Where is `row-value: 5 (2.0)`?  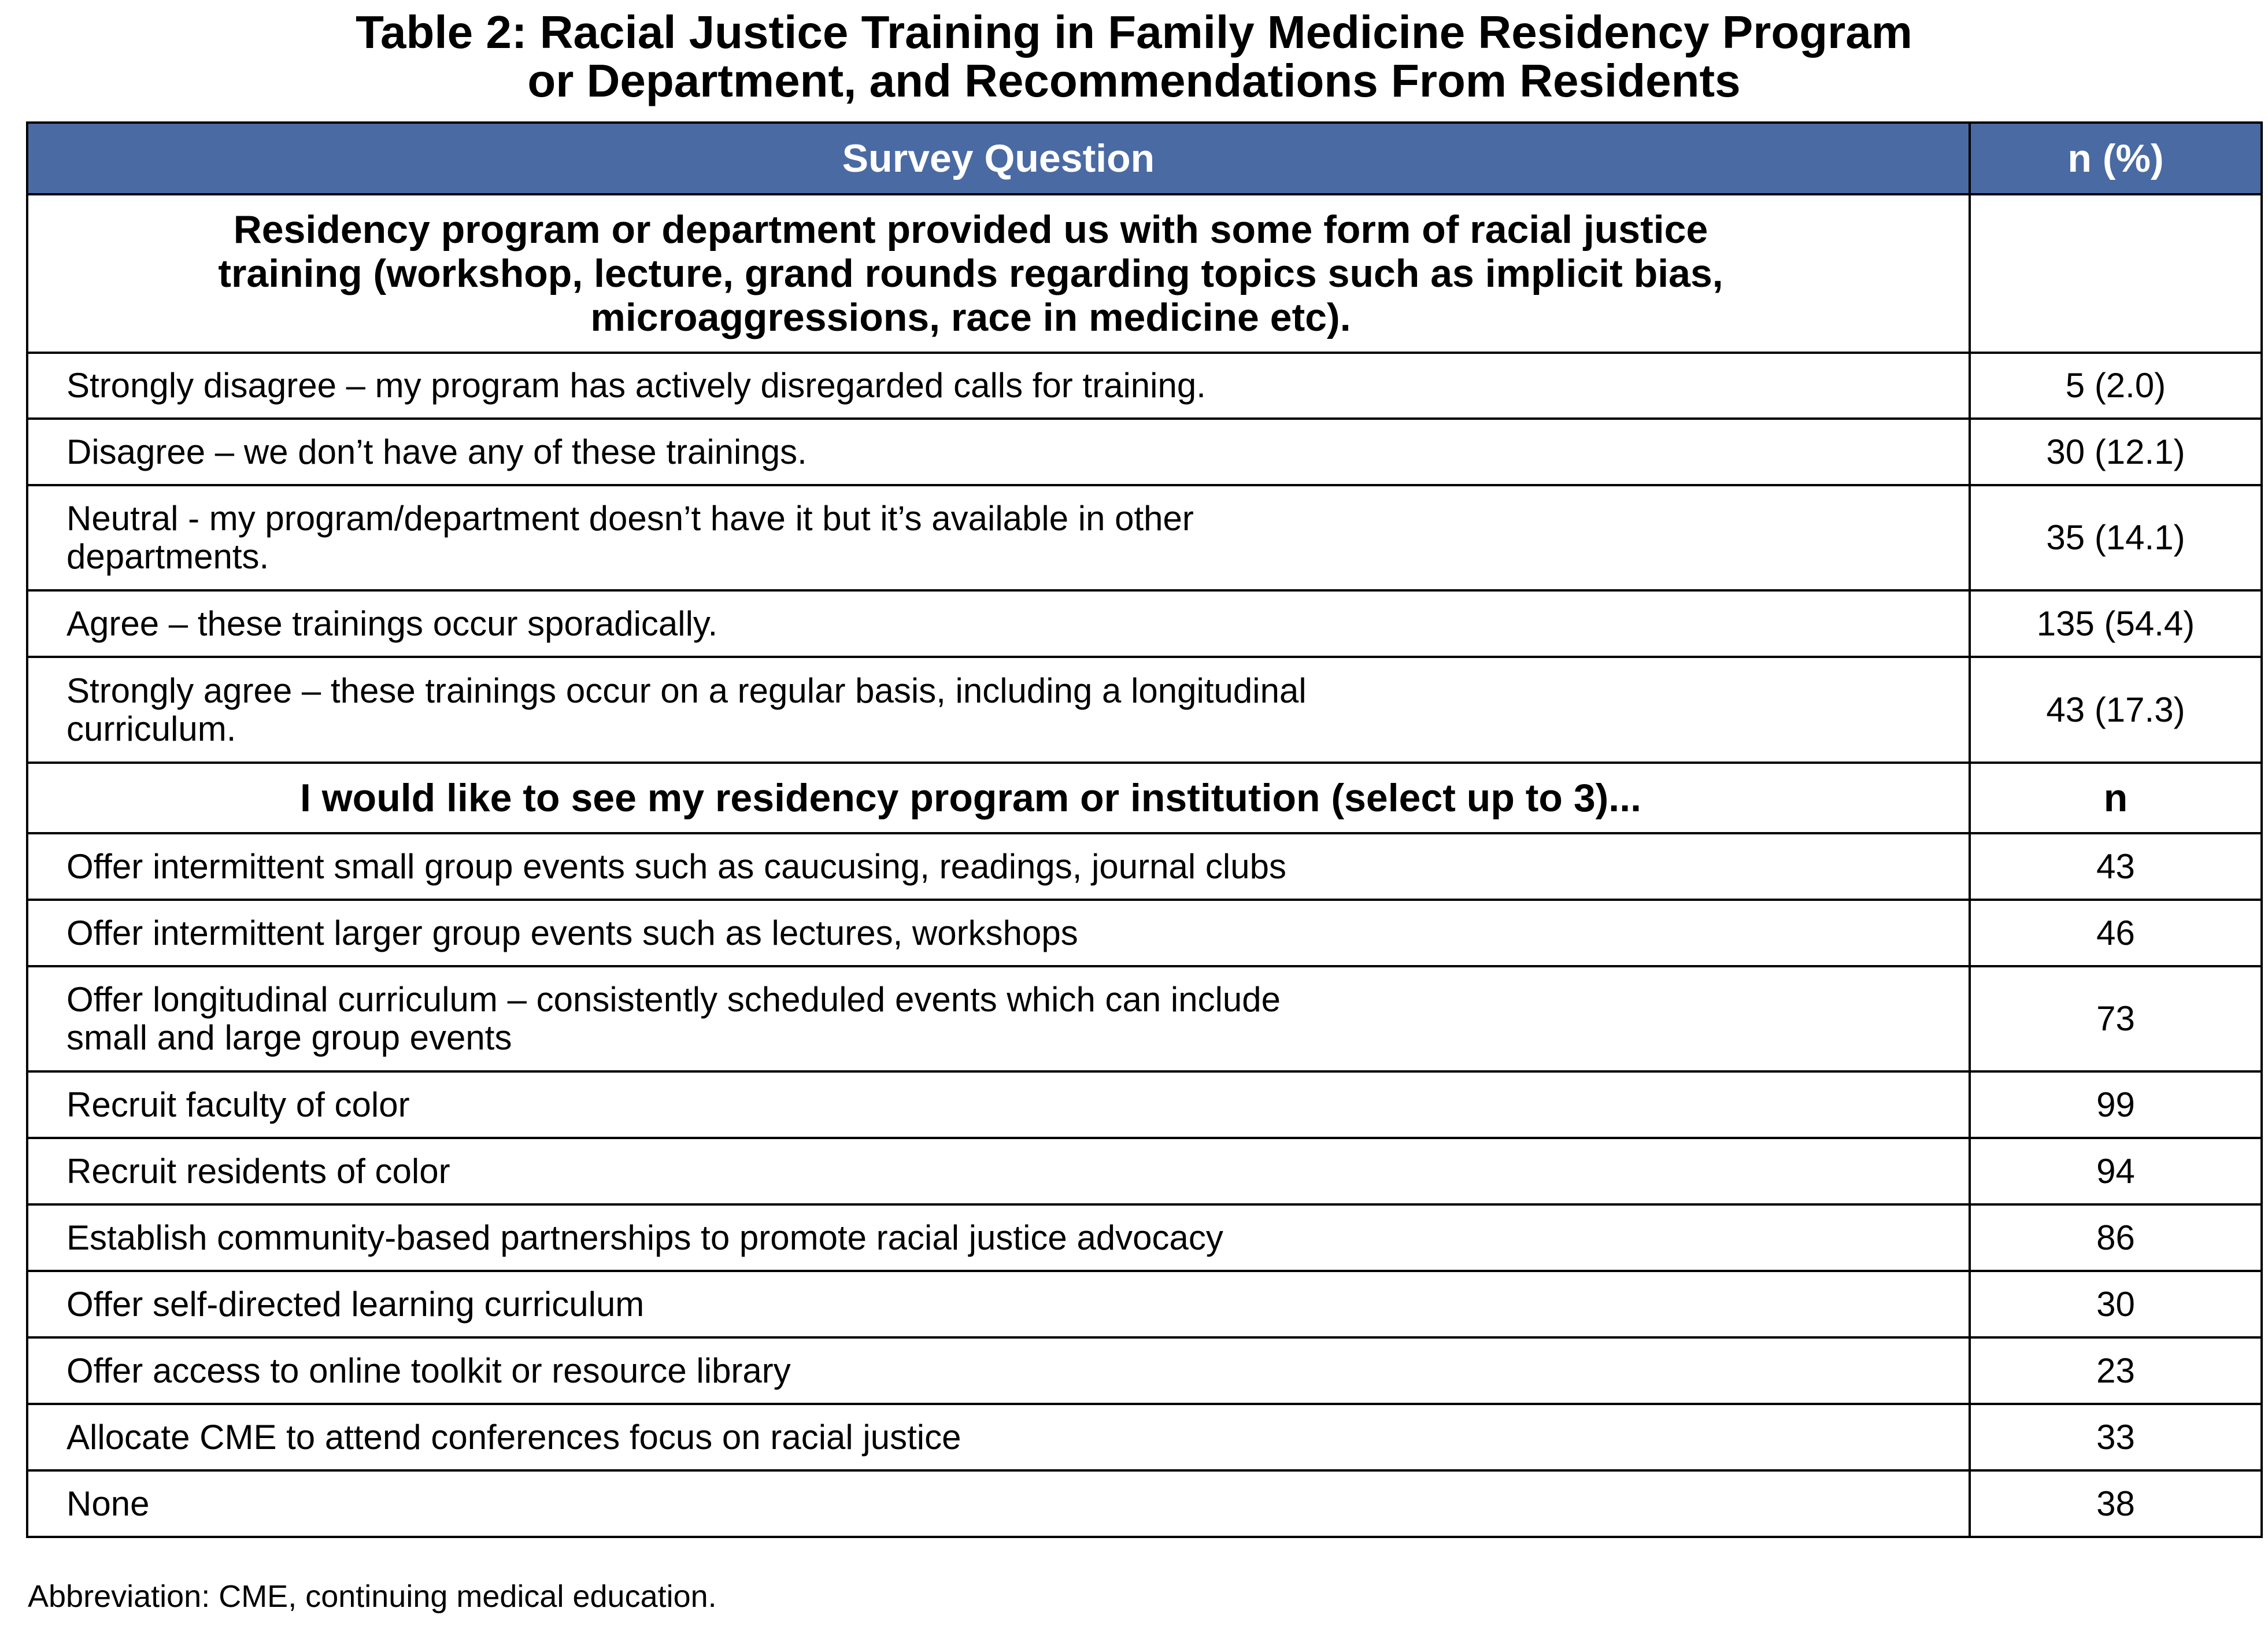
row-value: 5 (2.0) is located at coordinates (2116, 386).